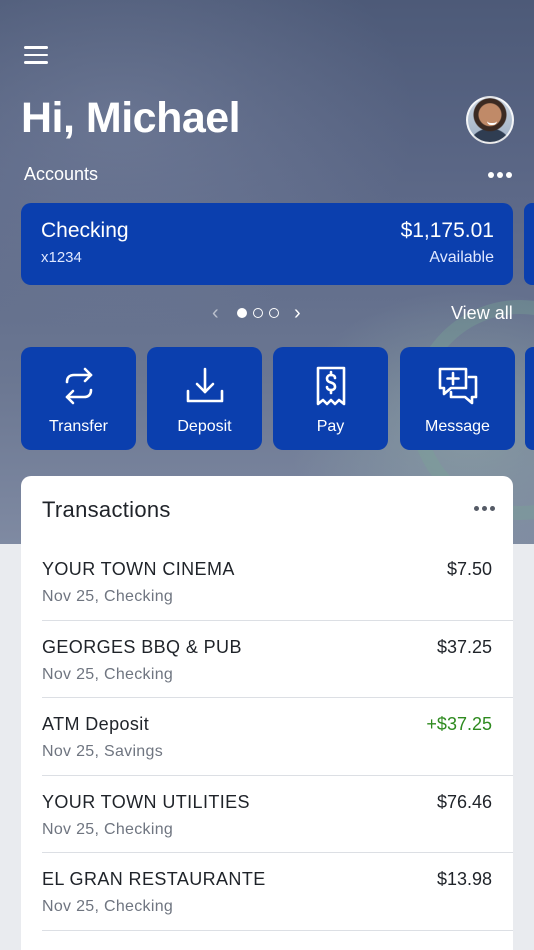 The image size is (534, 950). I want to click on message-button: Message, so click(457, 398).